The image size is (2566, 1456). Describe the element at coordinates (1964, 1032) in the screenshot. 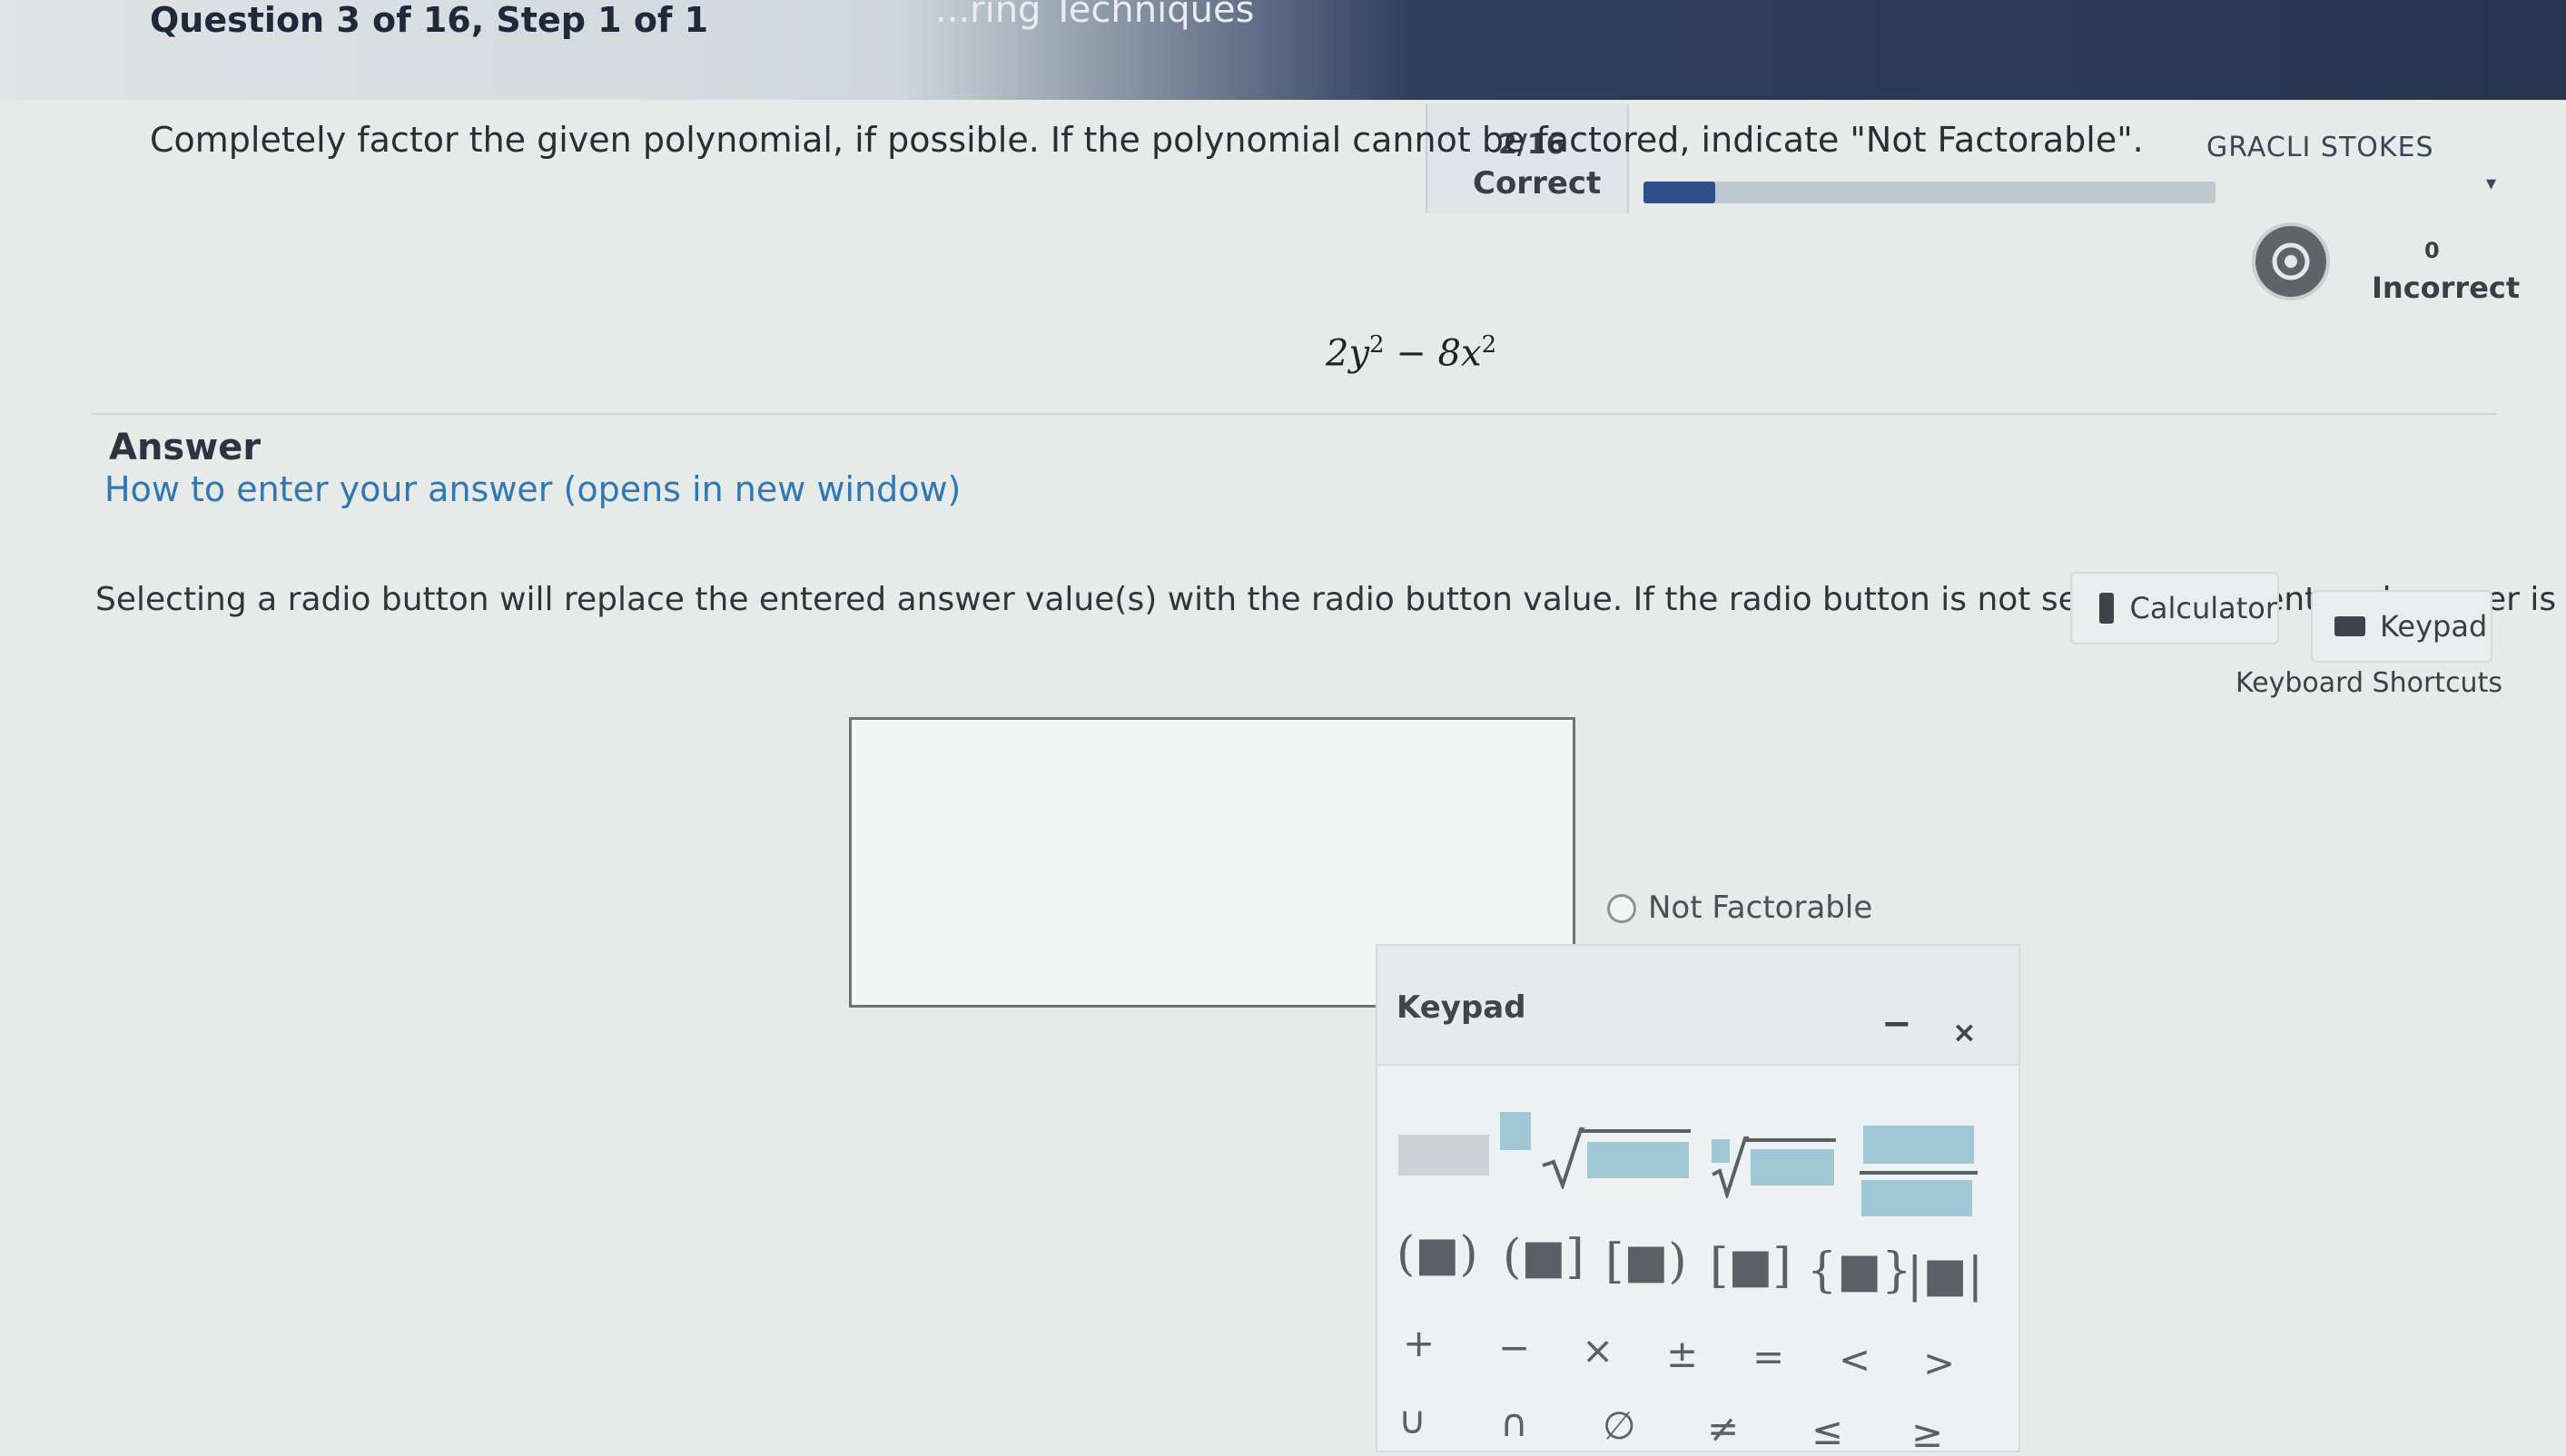

I see `keypad-close-button: ×` at that location.